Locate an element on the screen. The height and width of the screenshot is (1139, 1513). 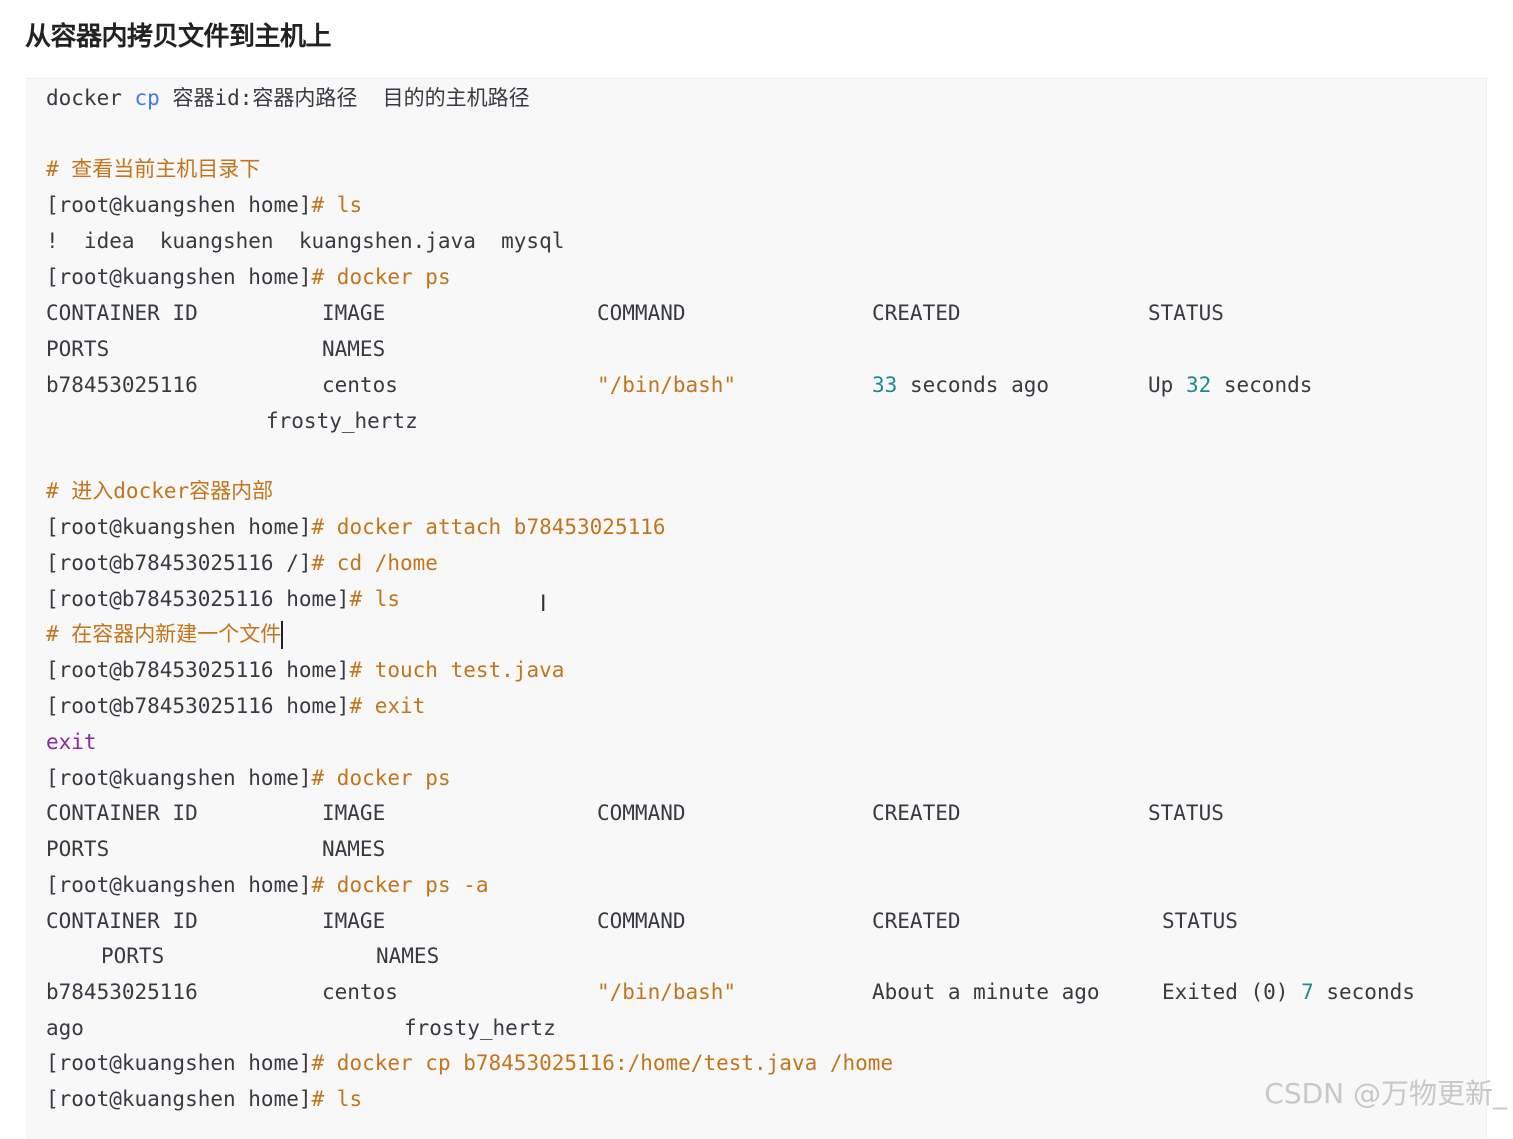
table-cell: Up 32 seconds is located at coordinates (1230, 385).